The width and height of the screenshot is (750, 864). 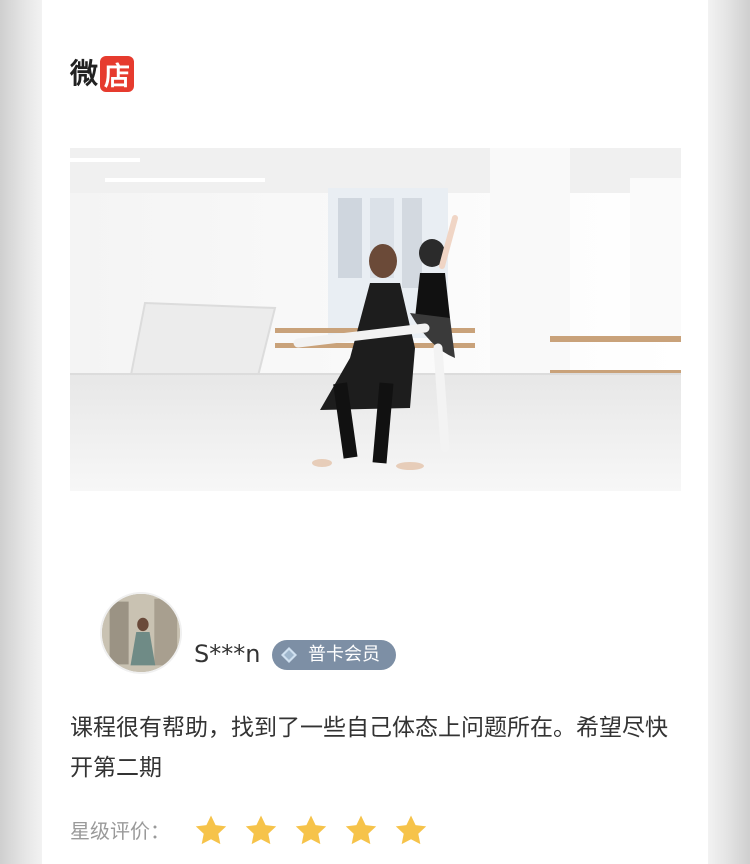 What do you see at coordinates (117, 74) in the screenshot?
I see `brand-badge: 店` at bounding box center [117, 74].